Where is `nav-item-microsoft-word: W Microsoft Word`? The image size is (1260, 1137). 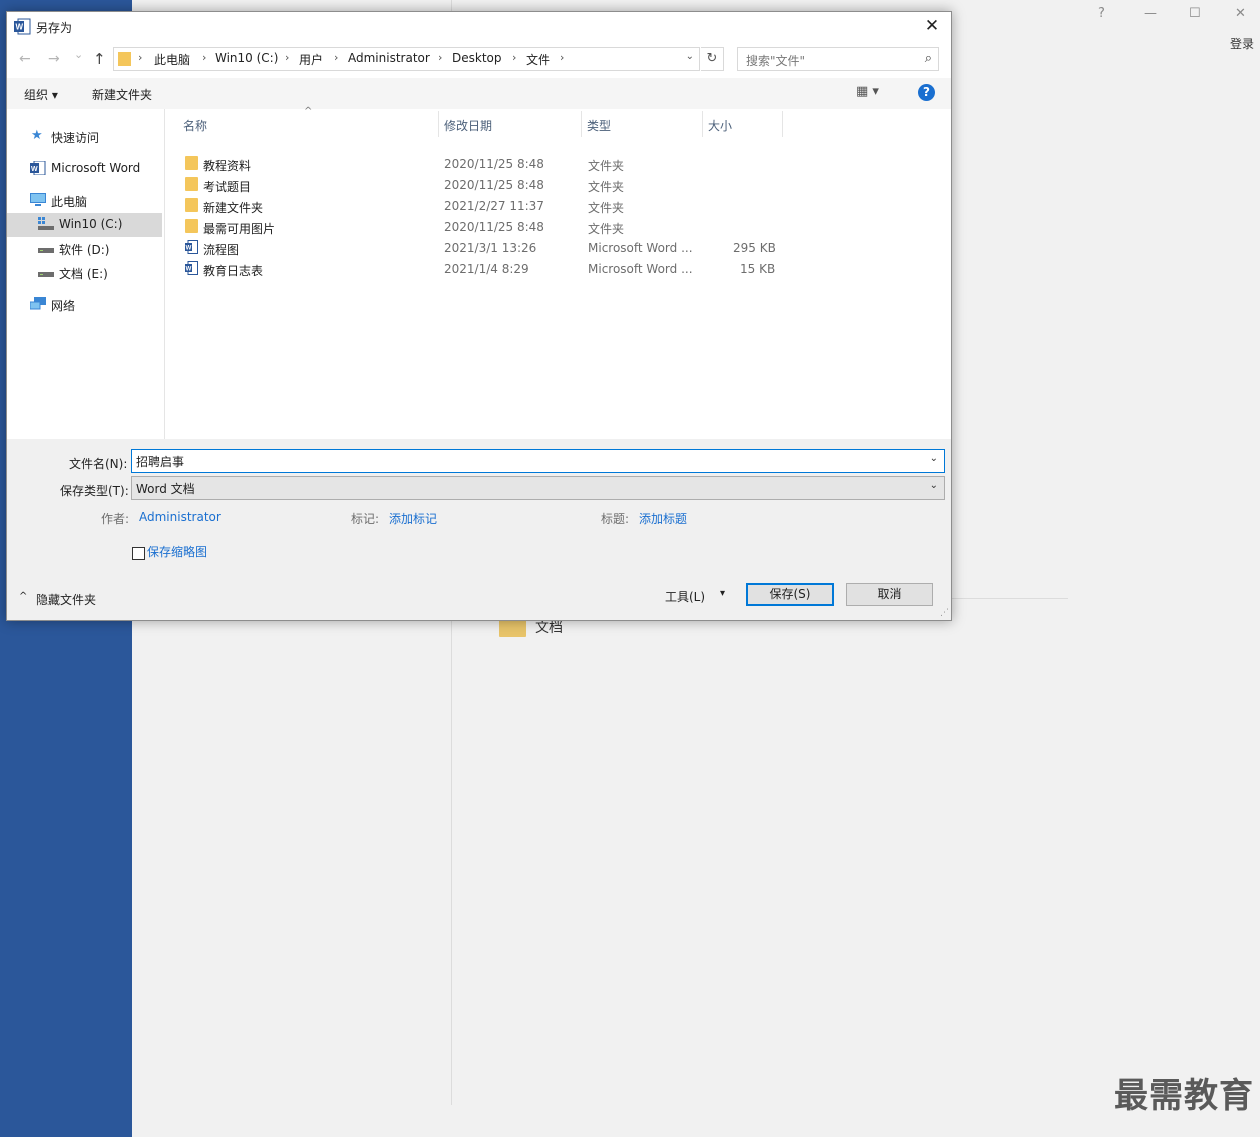
nav-item-microsoft-word: W Microsoft Word is located at coordinates (84, 169).